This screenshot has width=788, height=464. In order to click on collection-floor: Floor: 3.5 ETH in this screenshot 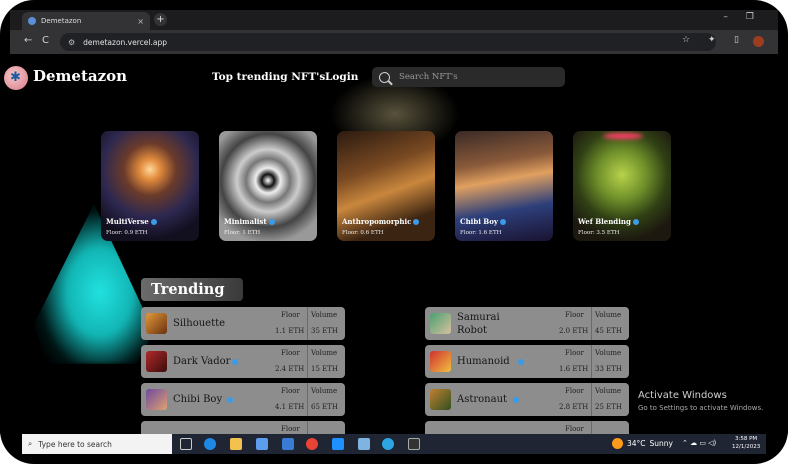, I will do `click(599, 233)`.